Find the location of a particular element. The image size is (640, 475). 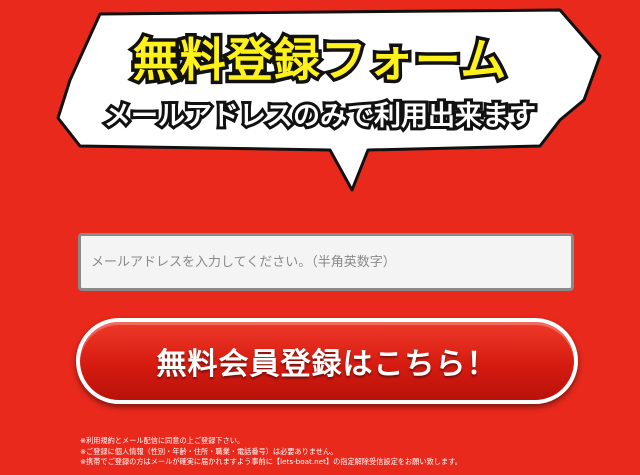

email-field is located at coordinates (326, 262).